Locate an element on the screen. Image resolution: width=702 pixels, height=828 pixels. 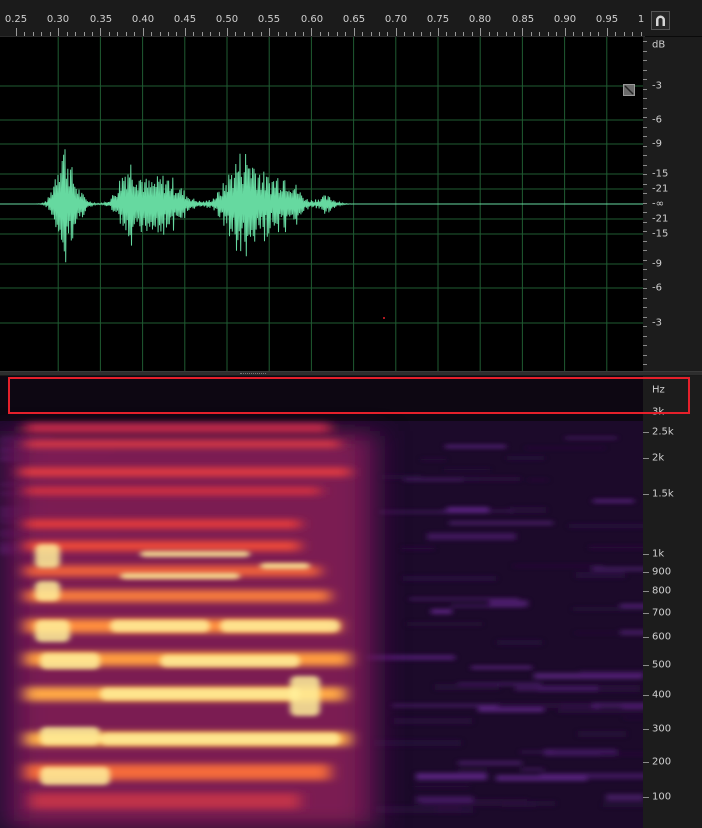
divider-grip is located at coordinates (253, 374).